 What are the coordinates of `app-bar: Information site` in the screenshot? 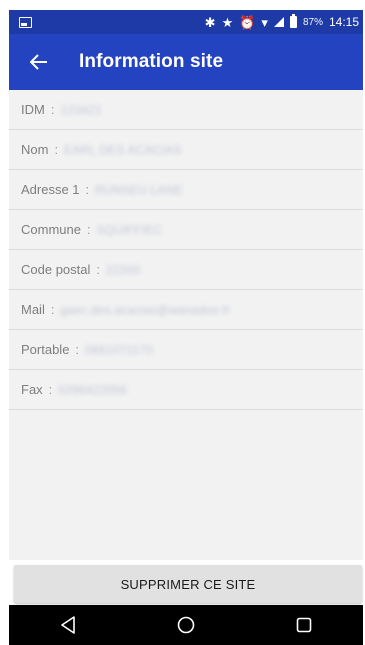 It's located at (186, 62).